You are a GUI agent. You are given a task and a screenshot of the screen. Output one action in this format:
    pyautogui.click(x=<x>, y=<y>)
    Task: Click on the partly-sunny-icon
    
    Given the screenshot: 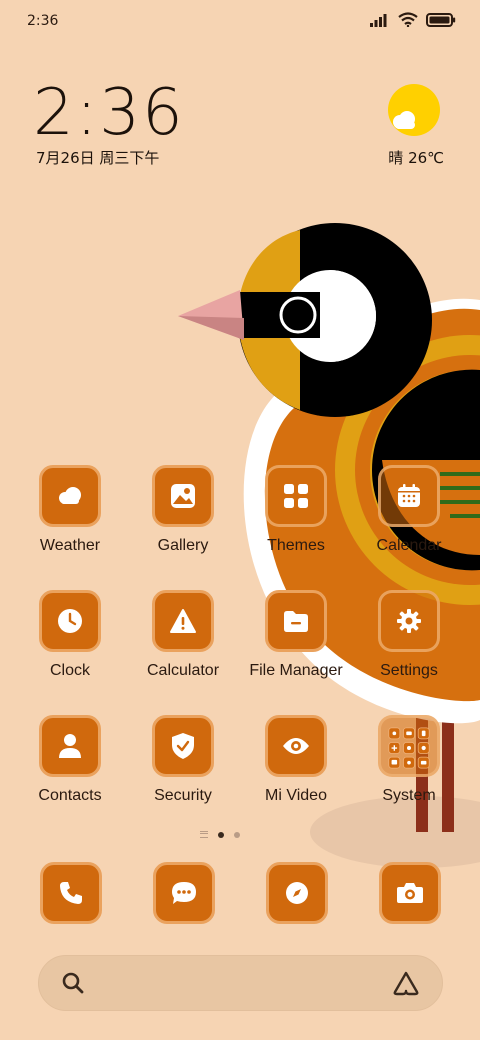 What is the action you would take?
    pyautogui.click(x=414, y=110)
    